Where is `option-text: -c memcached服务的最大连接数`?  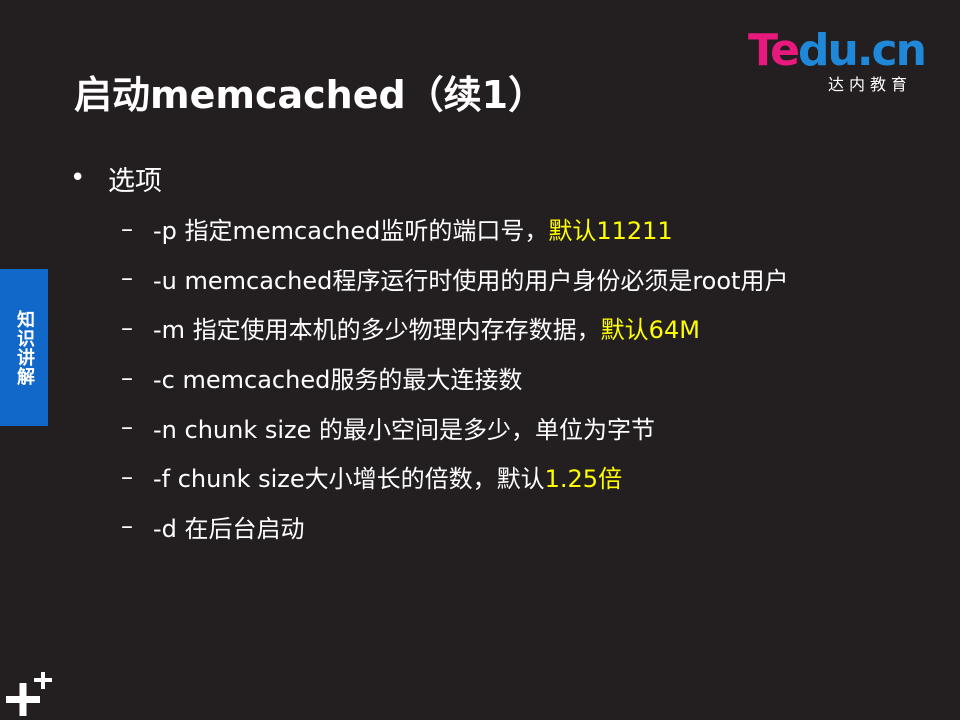 option-text: -c memcached服务的最大连接数 is located at coordinates (338, 380).